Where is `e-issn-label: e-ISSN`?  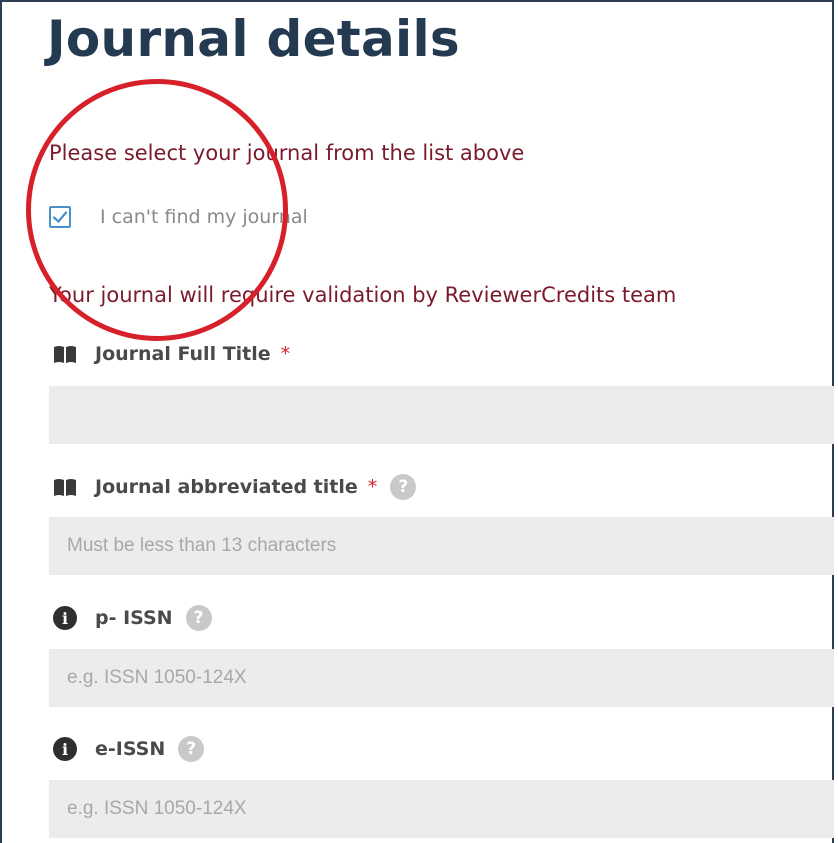 e-issn-label: e-ISSN is located at coordinates (130, 749).